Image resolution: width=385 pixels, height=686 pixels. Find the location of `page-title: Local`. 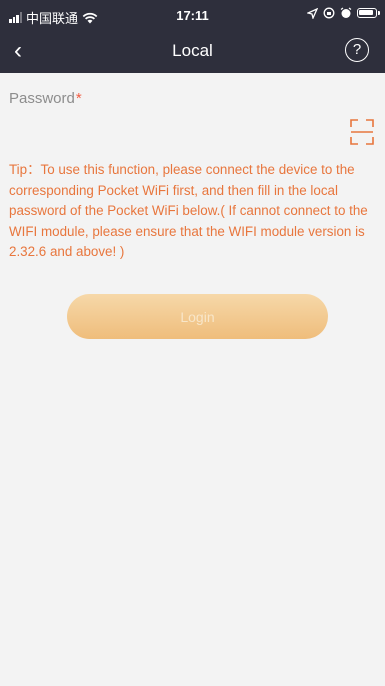

page-title: Local is located at coordinates (192, 50).